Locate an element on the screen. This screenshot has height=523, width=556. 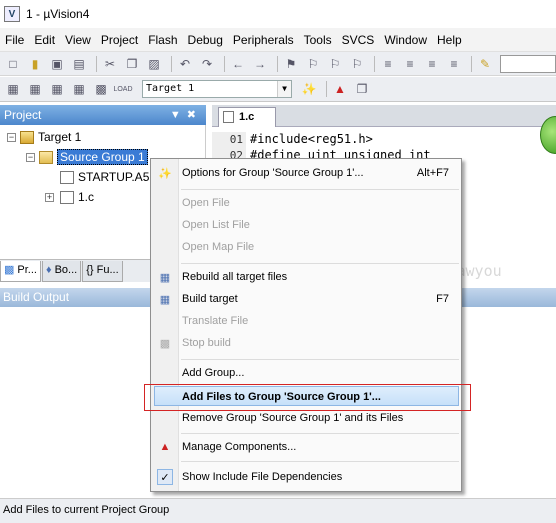
menu-peripherals: Peripherals is located at coordinates (263, 40).